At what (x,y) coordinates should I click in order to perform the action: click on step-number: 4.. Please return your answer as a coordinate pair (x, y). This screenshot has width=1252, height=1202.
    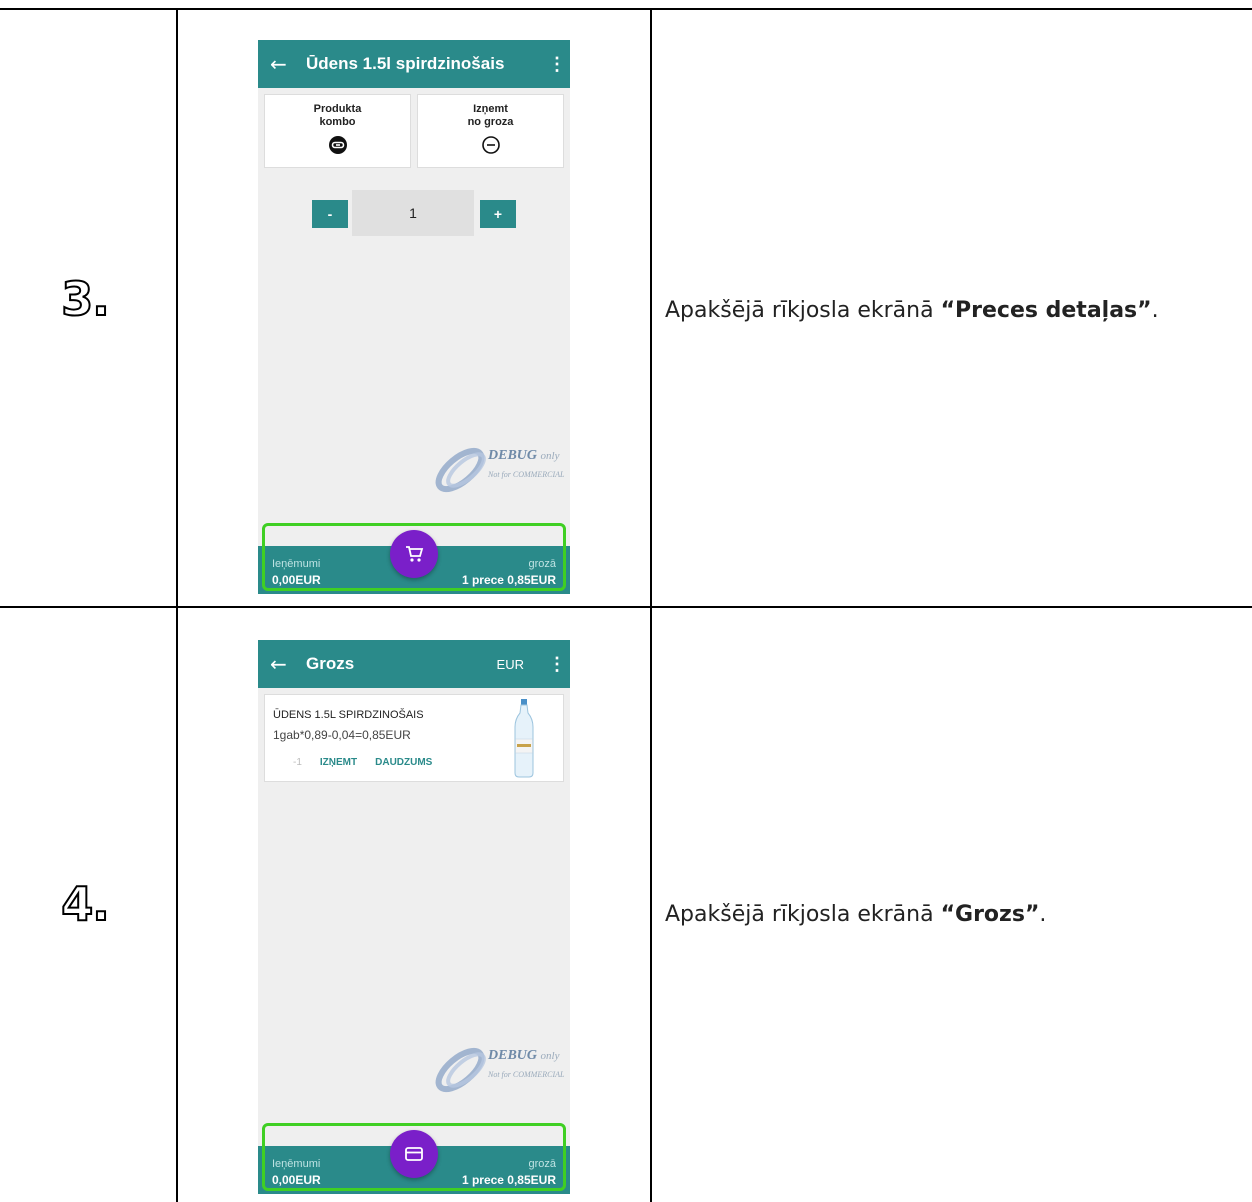
    Looking at the image, I should click on (85, 904).